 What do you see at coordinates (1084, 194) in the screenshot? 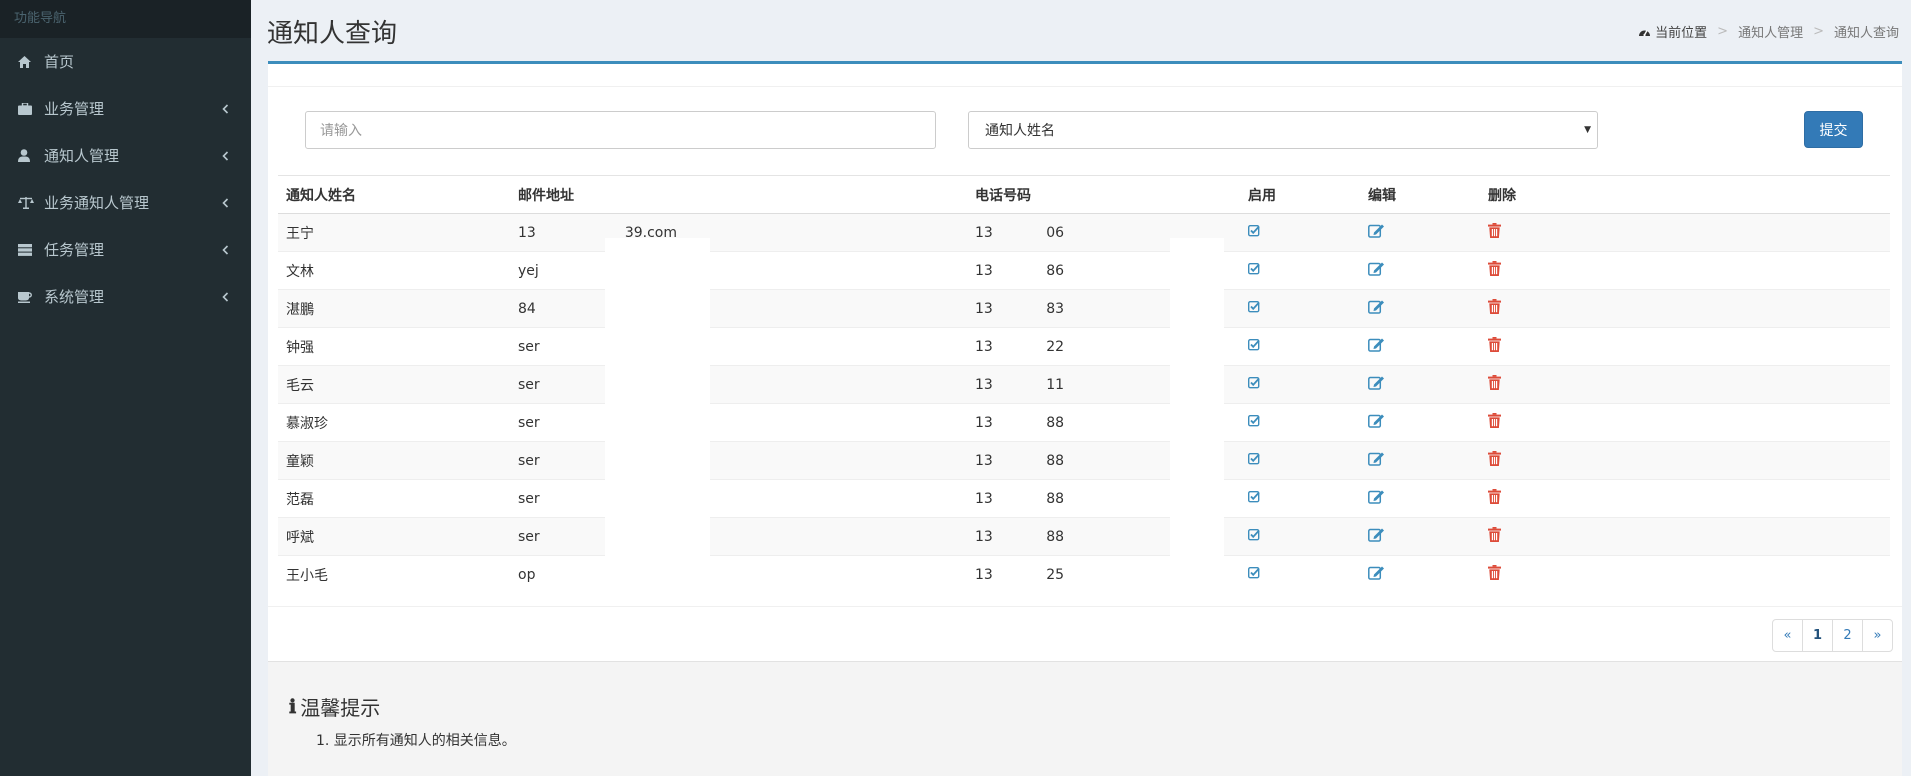
I see `table-header-row: 通知人姓名 邮件地址 电话号码 启用 编辑 删除` at bounding box center [1084, 194].